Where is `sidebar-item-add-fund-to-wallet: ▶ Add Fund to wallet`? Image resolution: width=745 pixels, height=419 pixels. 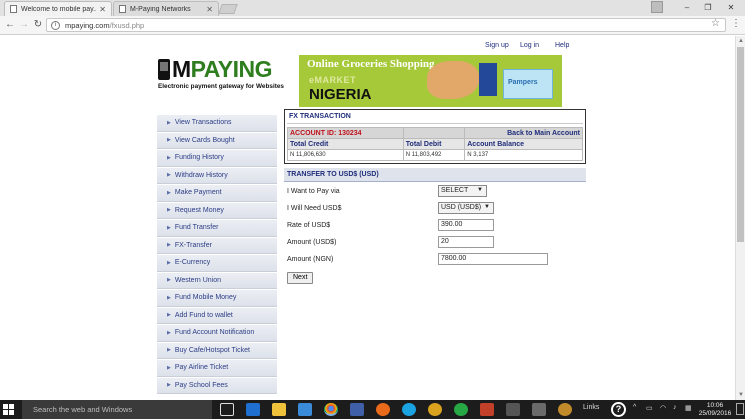 sidebar-item-add-fund-to-wallet: ▶ Add Fund to wallet is located at coordinates (217, 315).